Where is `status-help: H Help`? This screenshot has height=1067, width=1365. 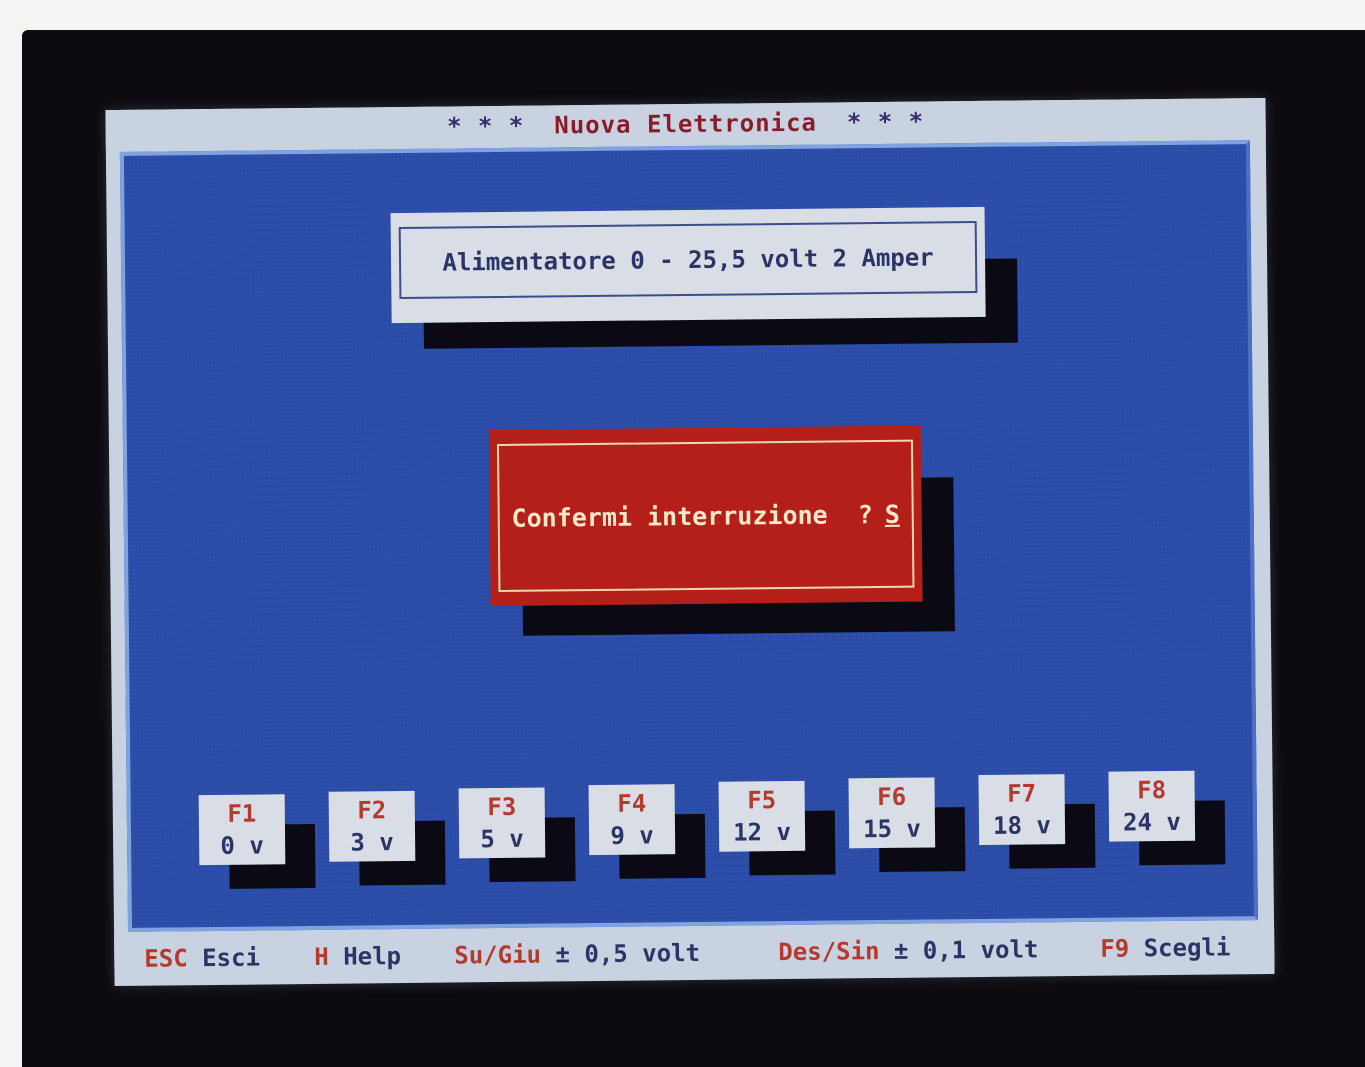
status-help: H Help is located at coordinates (357, 956).